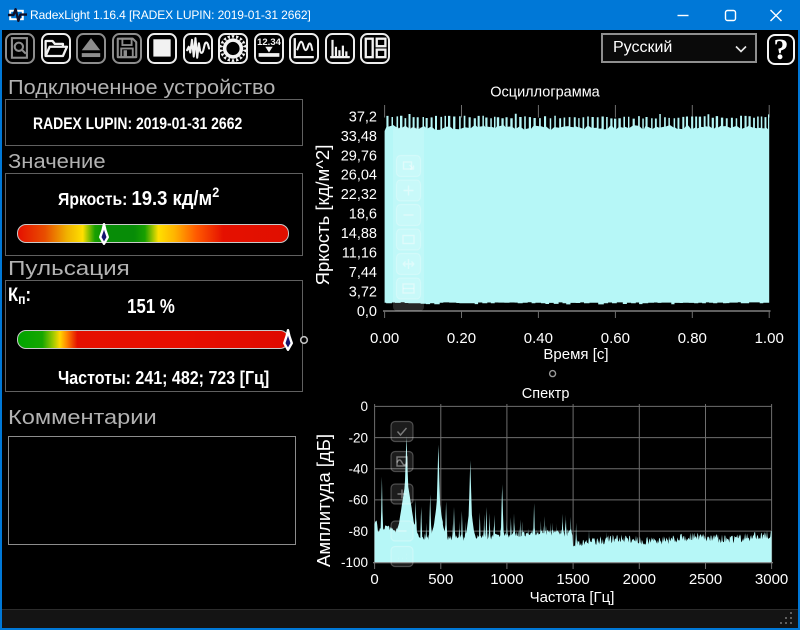  Describe the element at coordinates (367, 312) in the screenshot. I see `svg-text: 0,0` at that location.